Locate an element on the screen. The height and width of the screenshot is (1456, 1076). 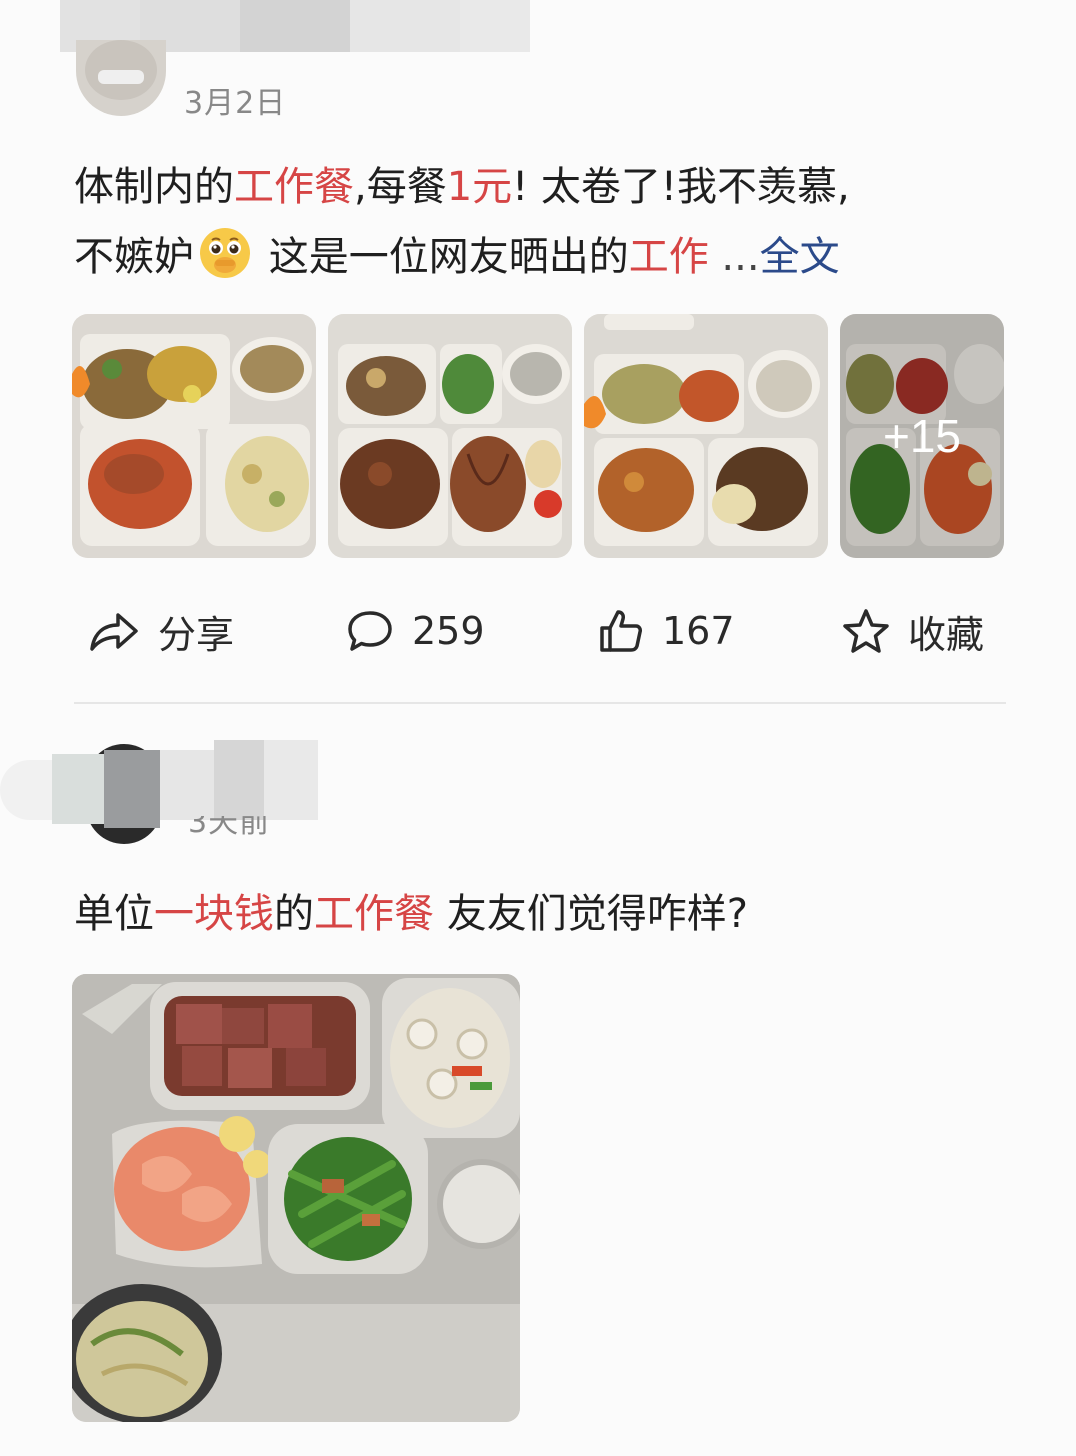
comment-count: 259 is located at coordinates (448, 631).